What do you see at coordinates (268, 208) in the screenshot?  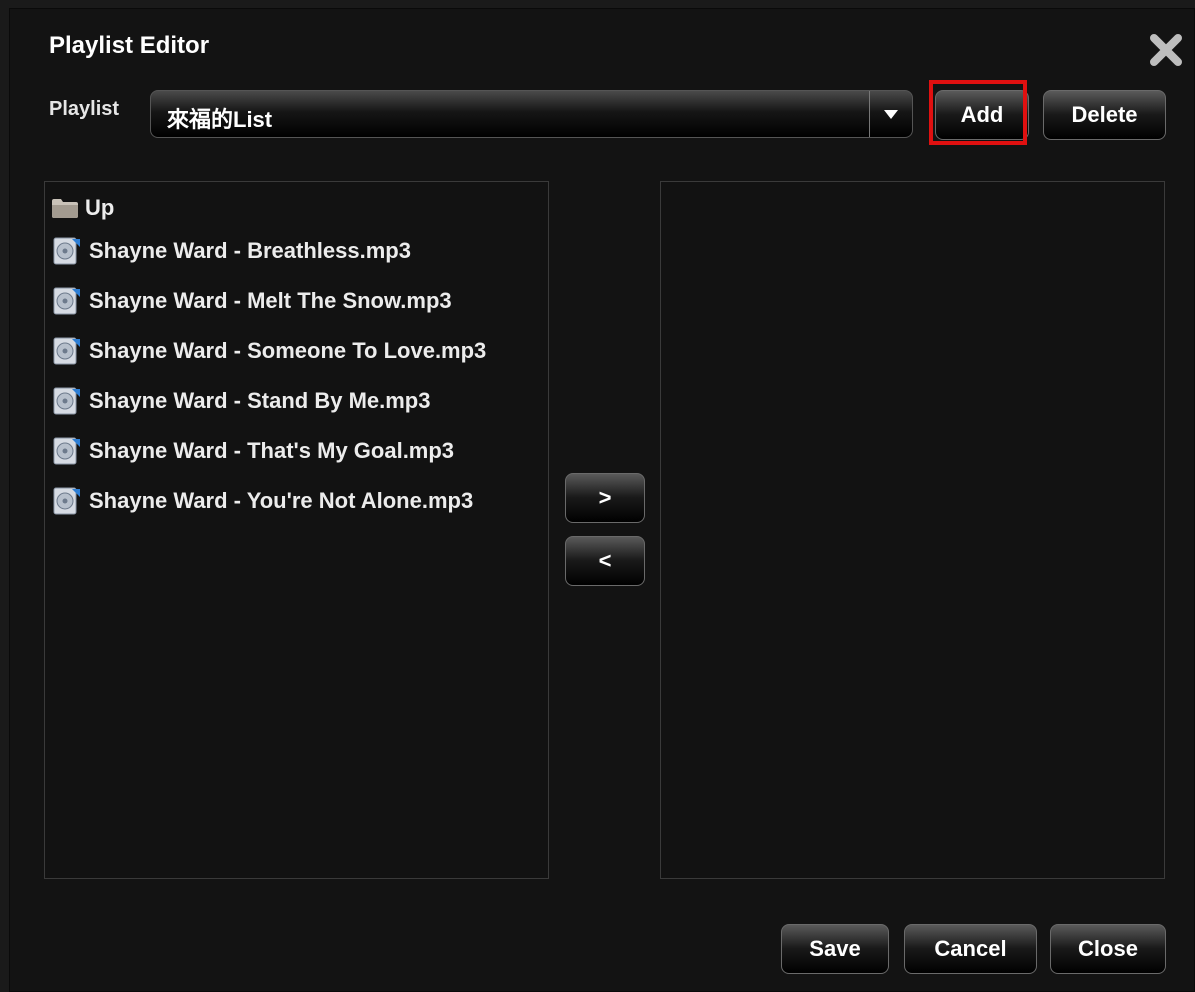 I see `list-item-up: Up` at bounding box center [268, 208].